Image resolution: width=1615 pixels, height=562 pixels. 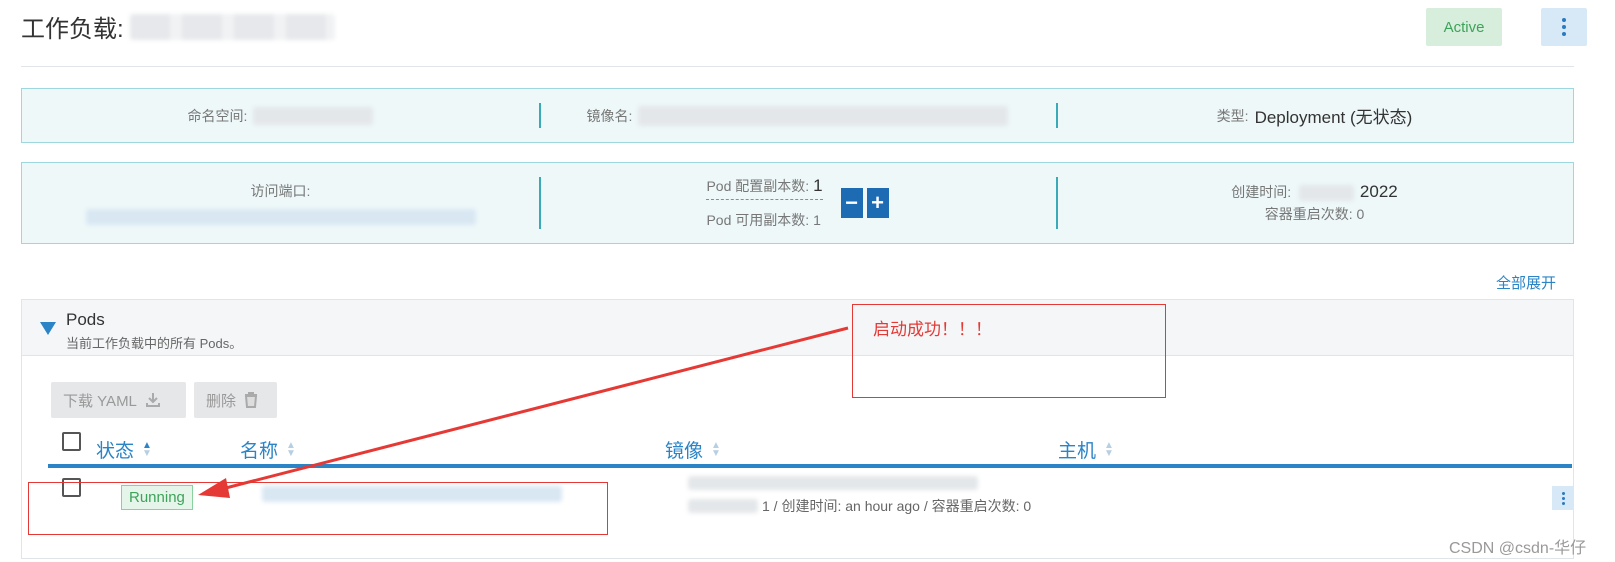 I want to click on decrease-replicas-button: −, so click(x=851, y=203).